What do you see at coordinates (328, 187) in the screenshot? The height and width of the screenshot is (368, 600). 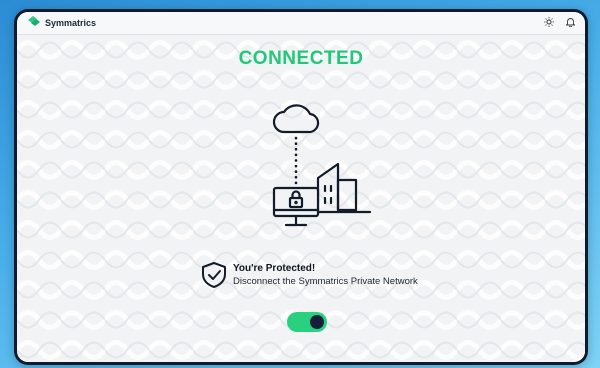 I see `building-icon` at bounding box center [328, 187].